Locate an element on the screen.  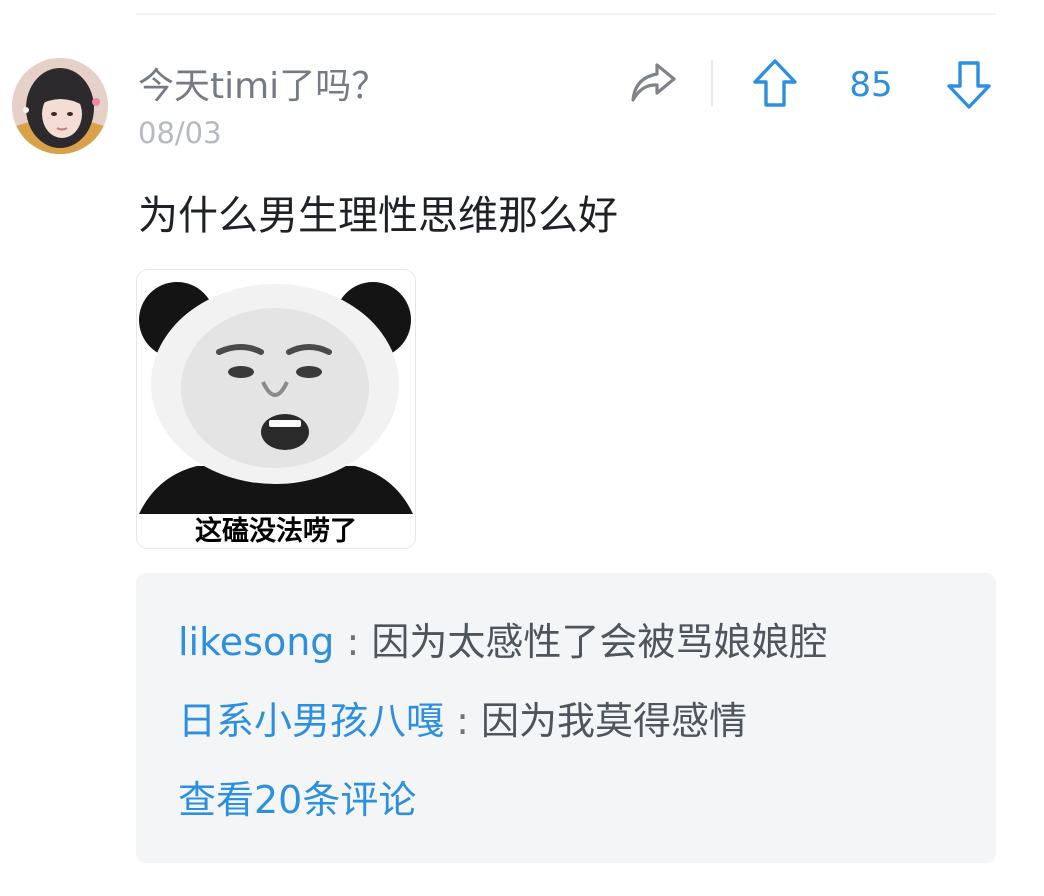
post-image: 这磕没法唠了 is located at coordinates (276, 409).